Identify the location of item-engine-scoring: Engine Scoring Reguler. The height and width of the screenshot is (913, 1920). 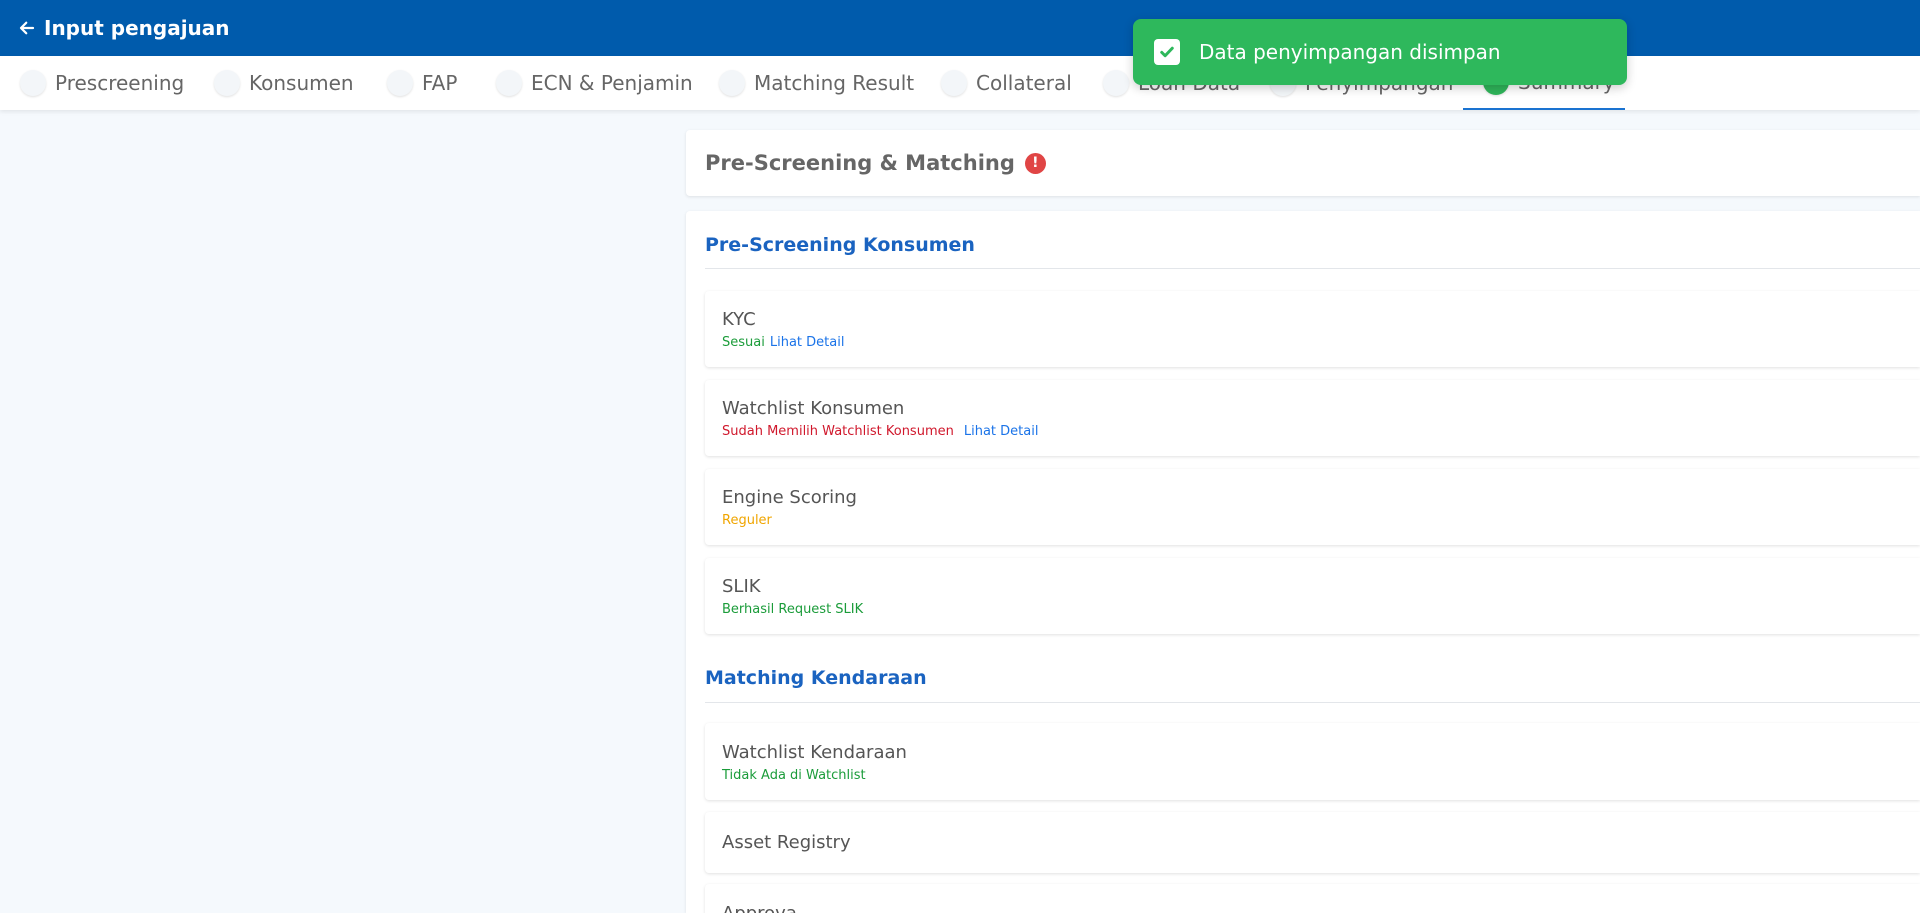
(1312, 507).